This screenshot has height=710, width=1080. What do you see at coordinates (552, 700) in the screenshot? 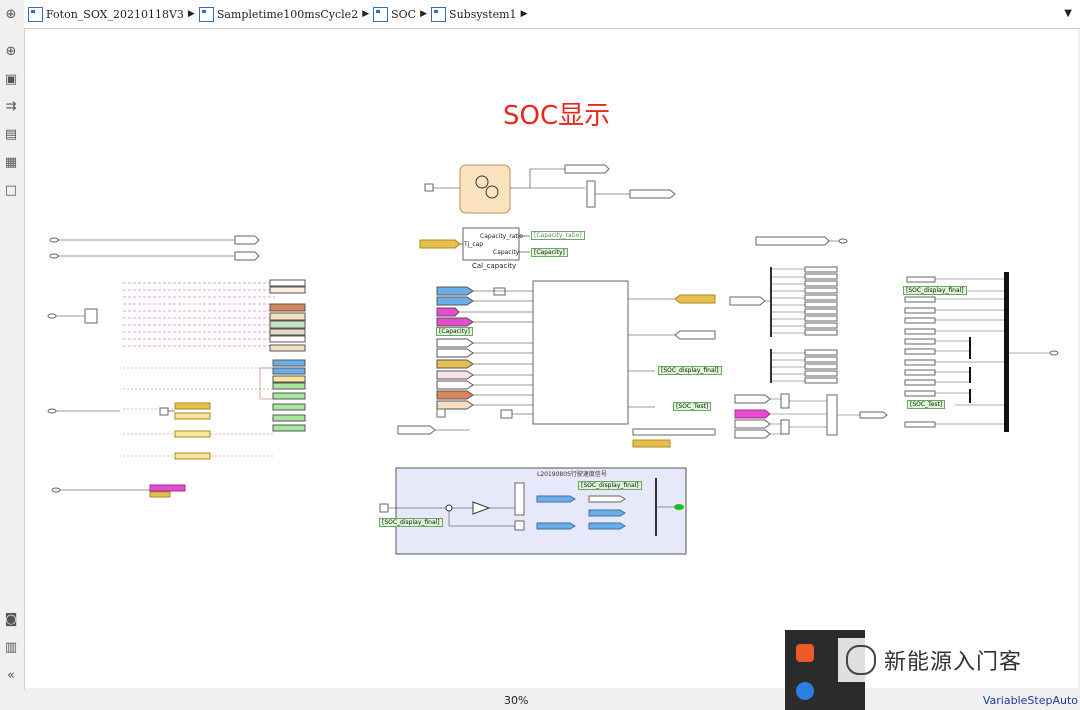
I see `status-bar: 30% VariableStepAuto` at bounding box center [552, 700].